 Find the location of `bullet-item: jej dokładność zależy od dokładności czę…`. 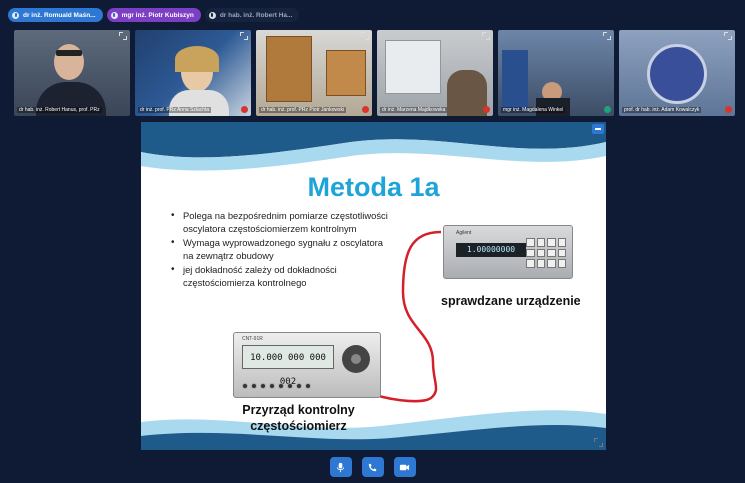

bullet-item: jej dokładność zależy od dokładności czę… is located at coordinates (281, 276).